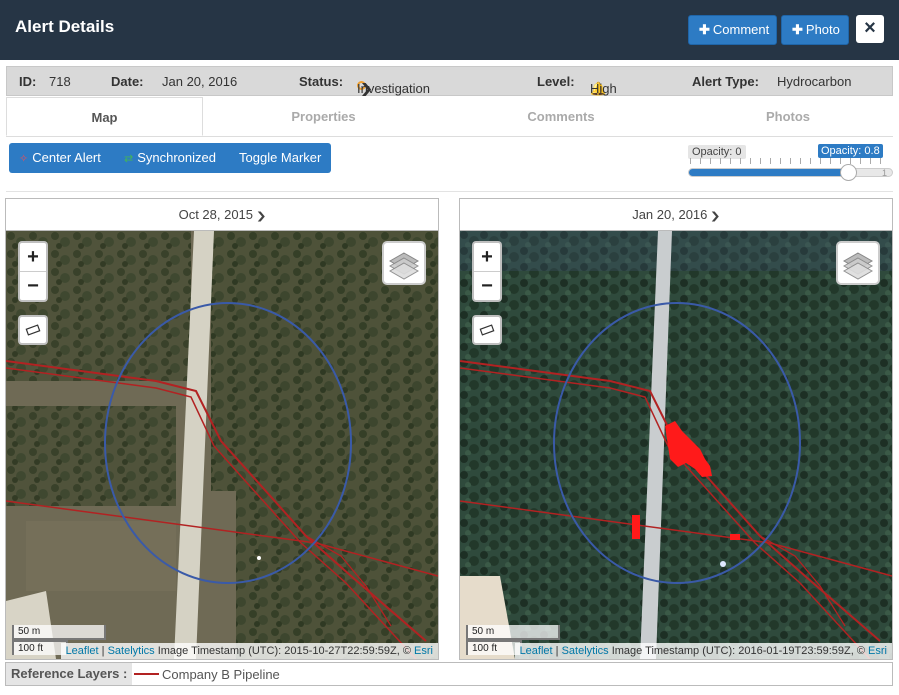 The width and height of the screenshot is (899, 695). What do you see at coordinates (69, 674) in the screenshot?
I see `reference-layers-label: Reference Layers :` at bounding box center [69, 674].